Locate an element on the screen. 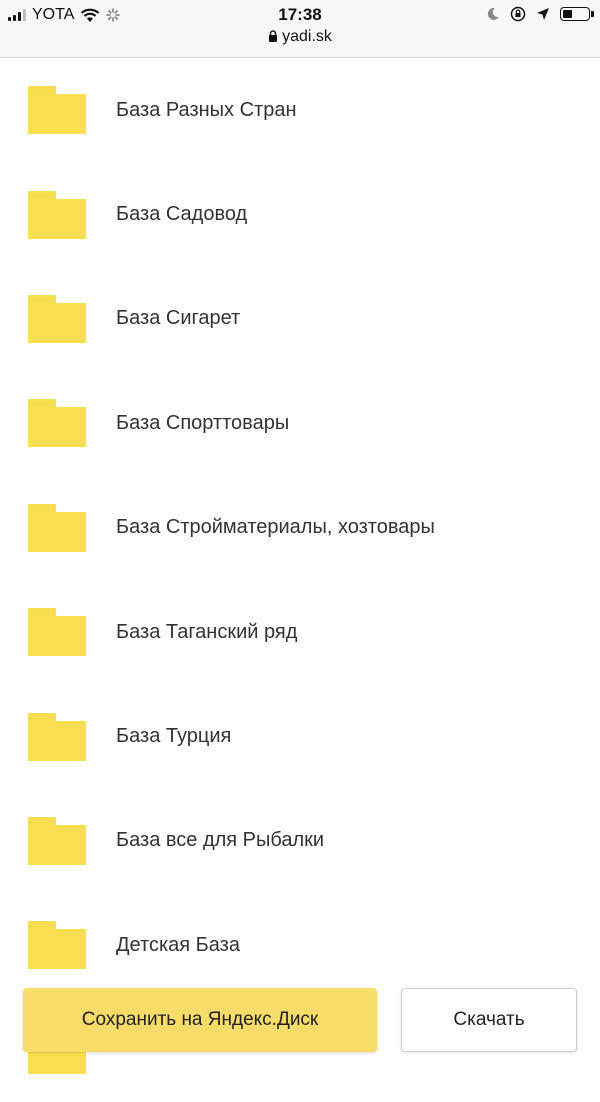  status-right is located at coordinates (540, 14).